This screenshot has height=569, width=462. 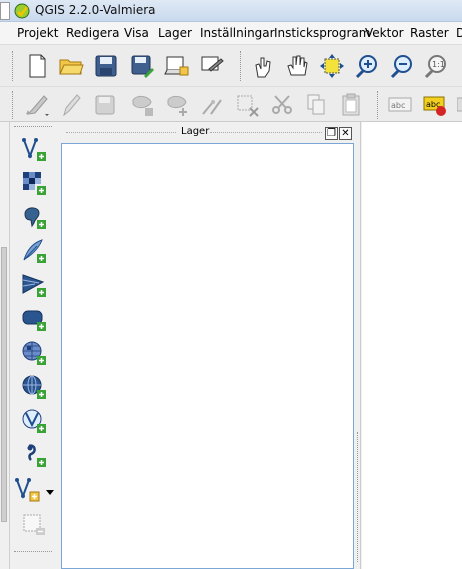 I want to click on save-layer-edits-icon, so click(x=106, y=105).